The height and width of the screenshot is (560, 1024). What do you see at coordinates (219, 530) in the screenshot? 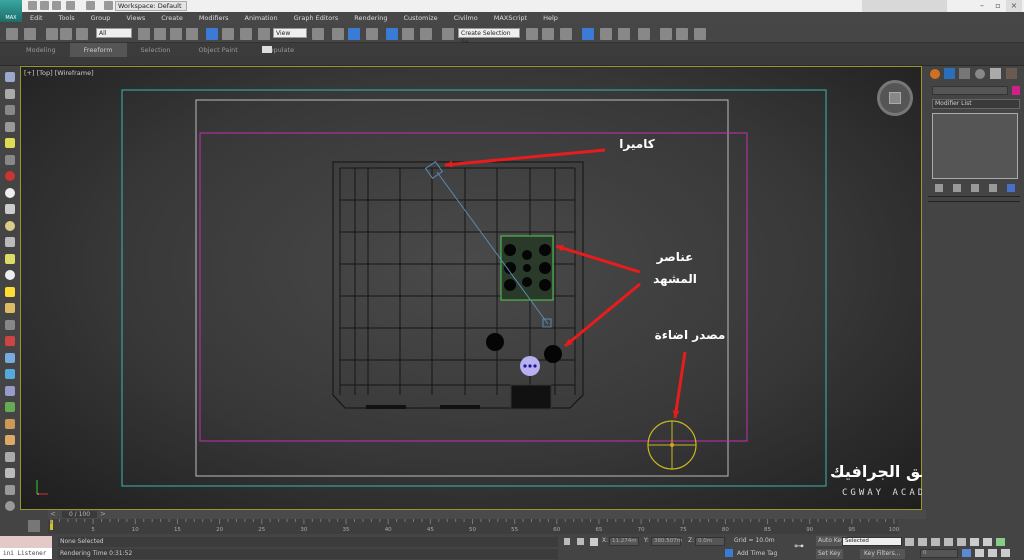
I see `frame-tick-label: 20` at bounding box center [219, 530].